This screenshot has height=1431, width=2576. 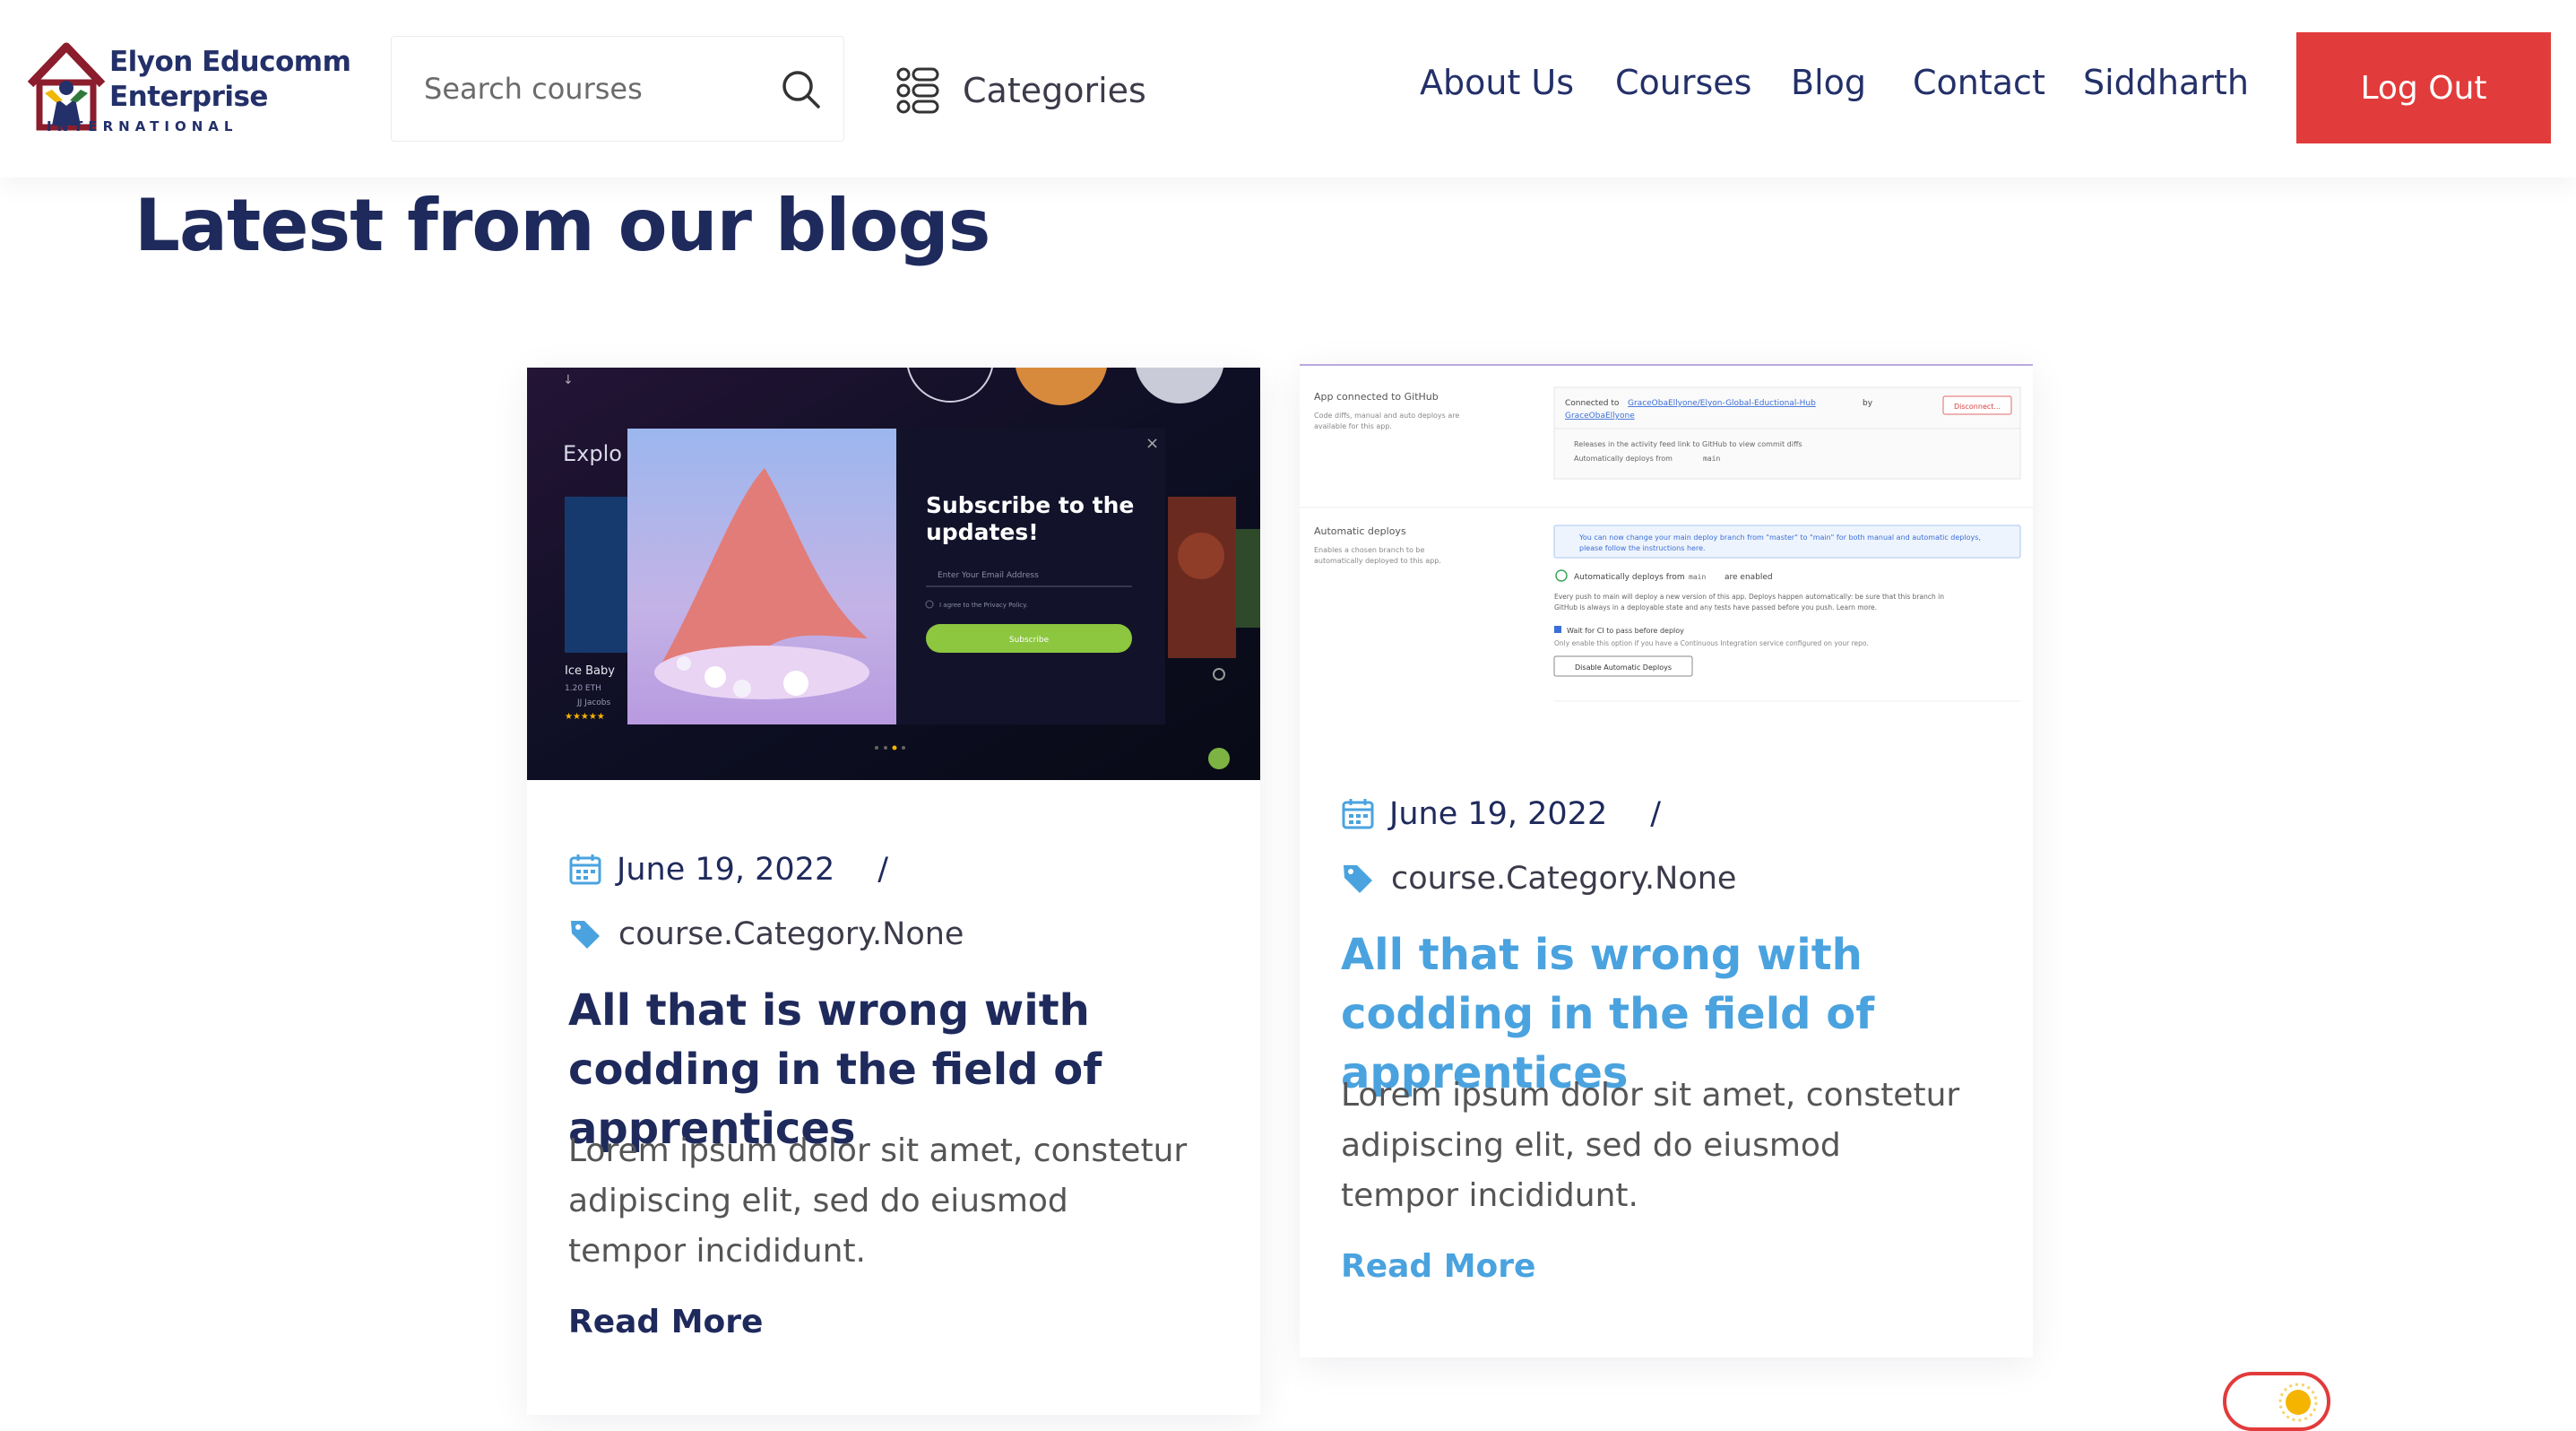 I want to click on svg-text: Connected to, so click(x=1592, y=403).